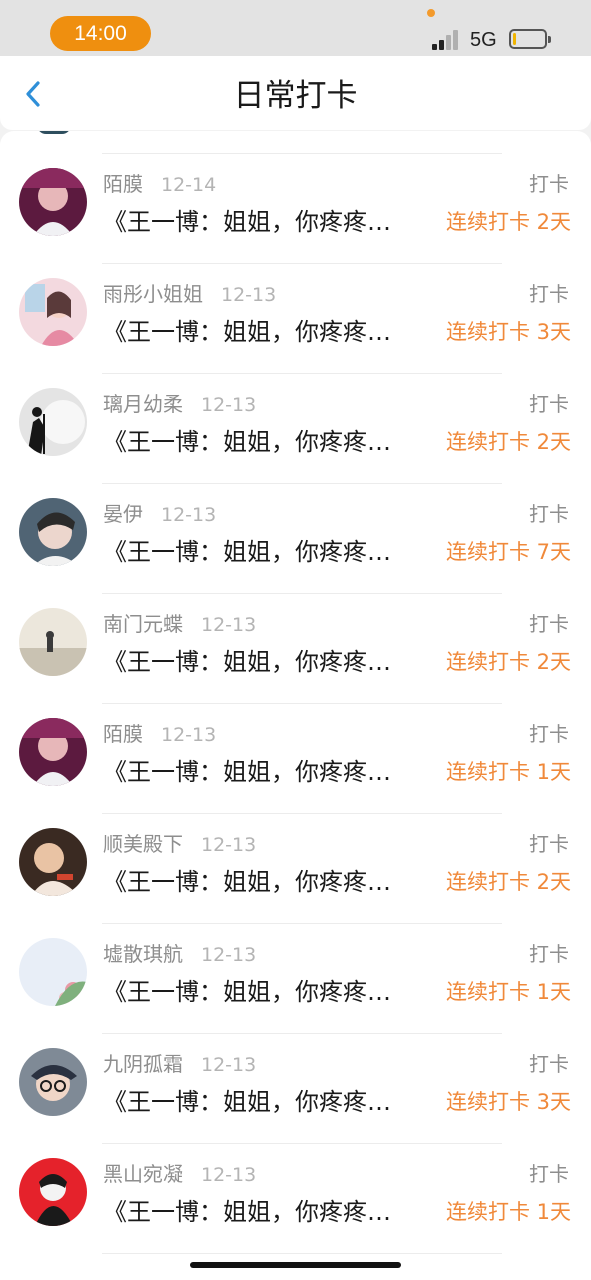 The width and height of the screenshot is (591, 1280). Describe the element at coordinates (448, 39) in the screenshot. I see `signal-strength-icon` at that location.